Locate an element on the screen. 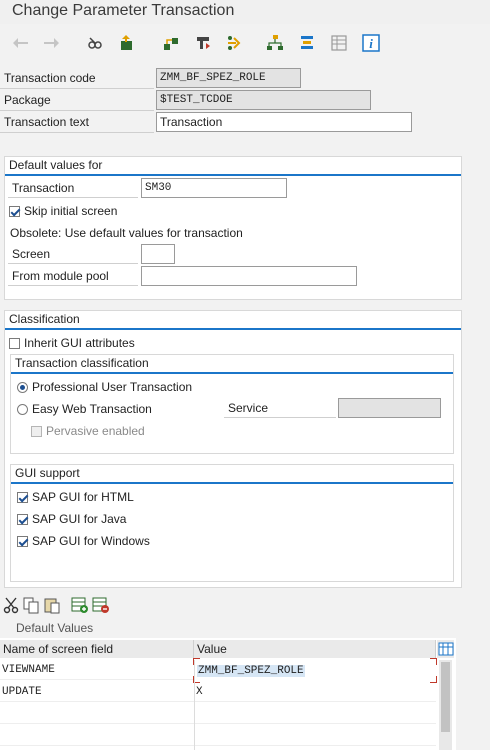  service-field is located at coordinates (389, 408).